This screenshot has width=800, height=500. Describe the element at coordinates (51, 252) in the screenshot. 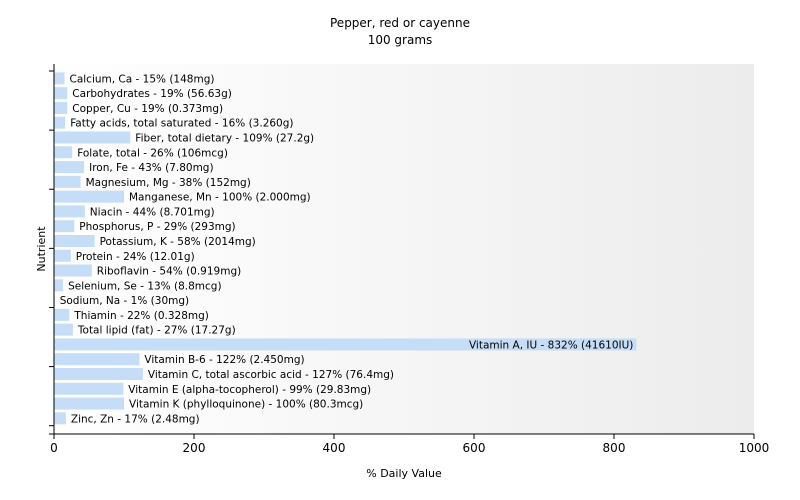

I see `y-ticks-group` at that location.